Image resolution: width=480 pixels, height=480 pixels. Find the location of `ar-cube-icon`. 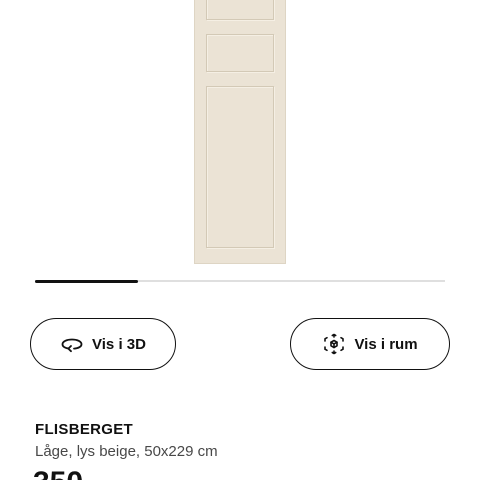

ar-cube-icon is located at coordinates (334, 344).